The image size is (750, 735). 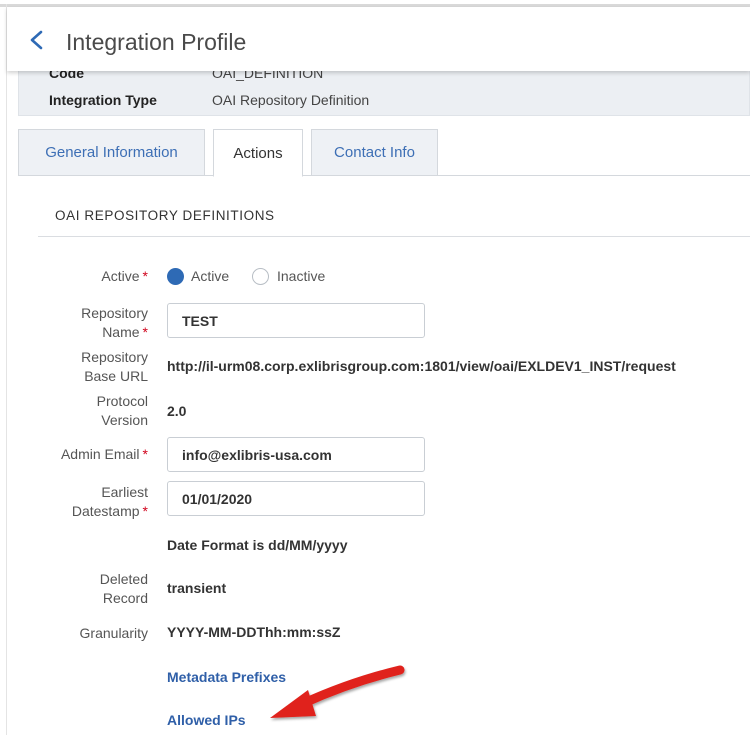 I want to click on earliest-datestamp-input, so click(x=296, y=498).